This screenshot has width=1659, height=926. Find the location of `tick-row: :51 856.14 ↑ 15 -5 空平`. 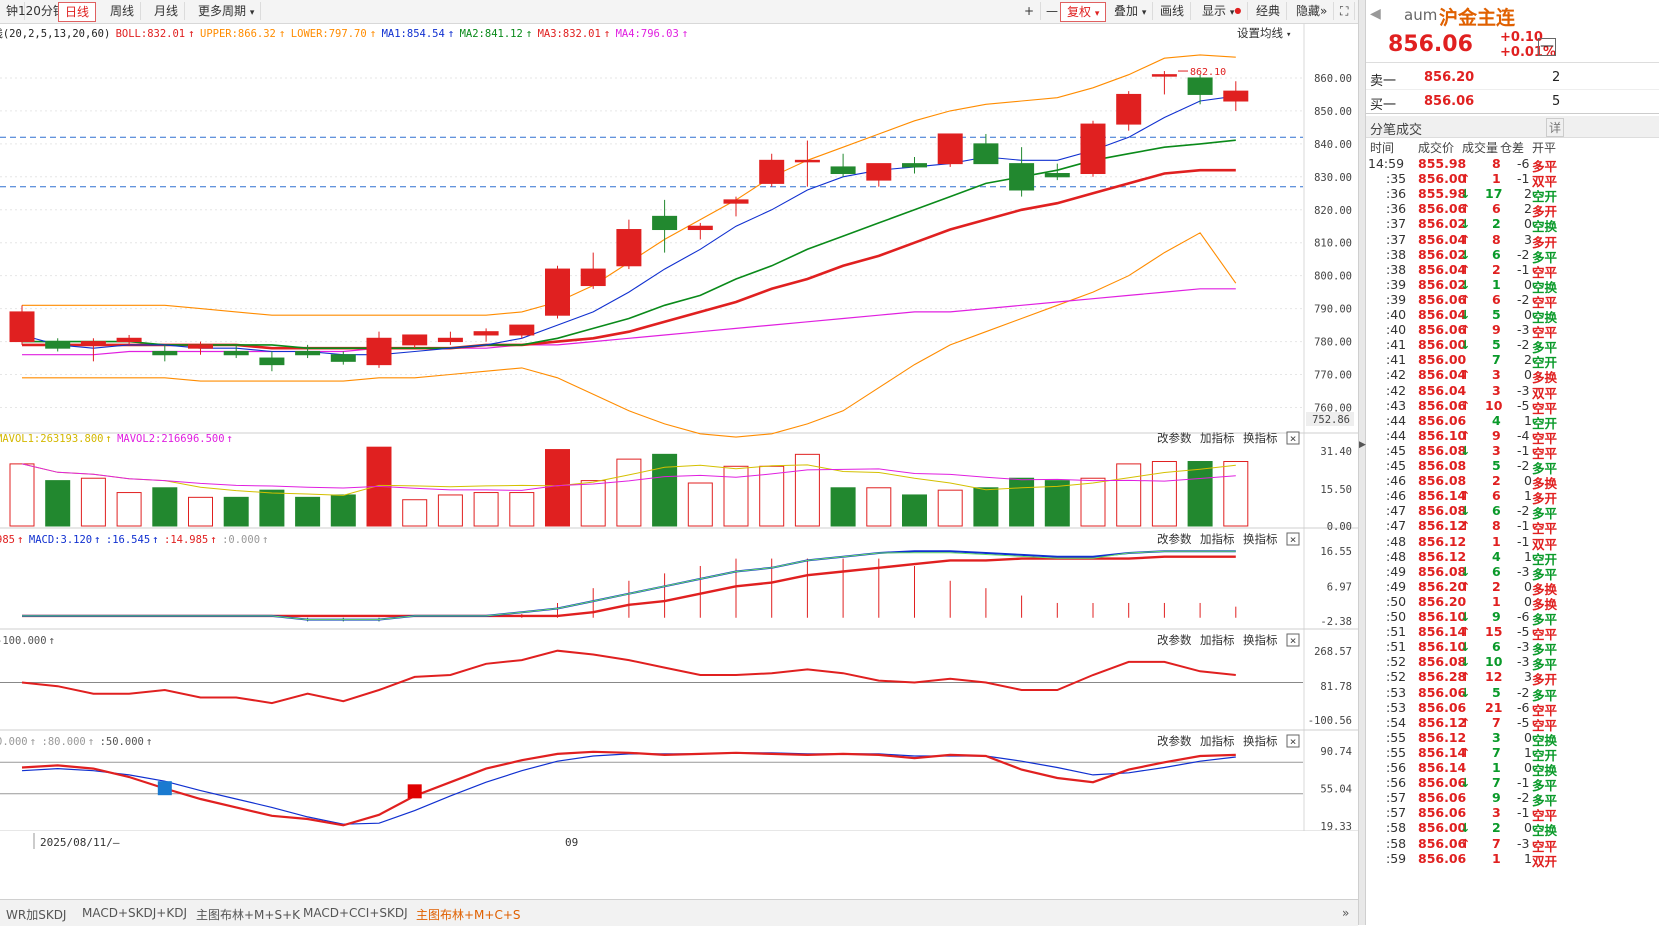

tick-row: :51 856.14 ↑ 15 -5 空平 is located at coordinates (1512, 633).